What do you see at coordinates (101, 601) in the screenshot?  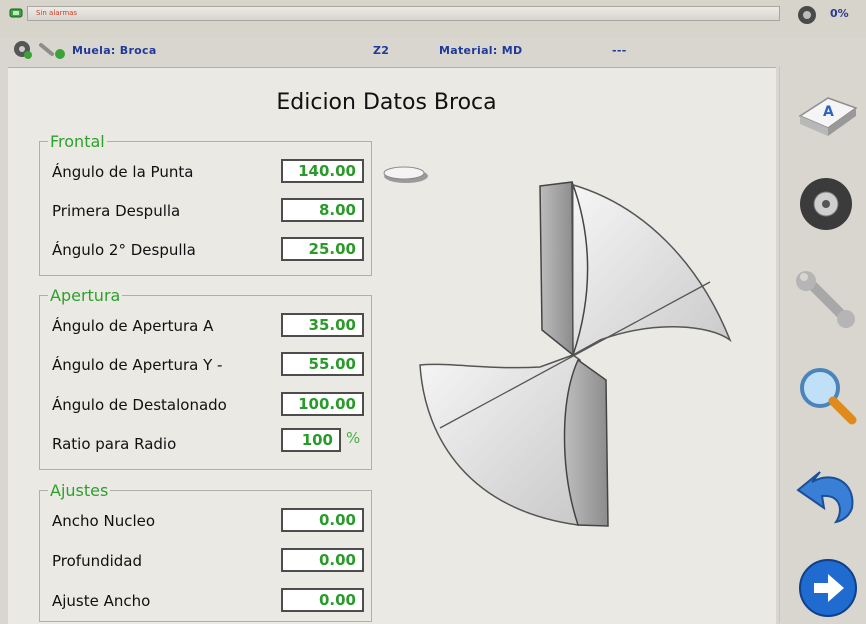 I see `width-adjust-label: Ajuste Ancho` at bounding box center [101, 601].